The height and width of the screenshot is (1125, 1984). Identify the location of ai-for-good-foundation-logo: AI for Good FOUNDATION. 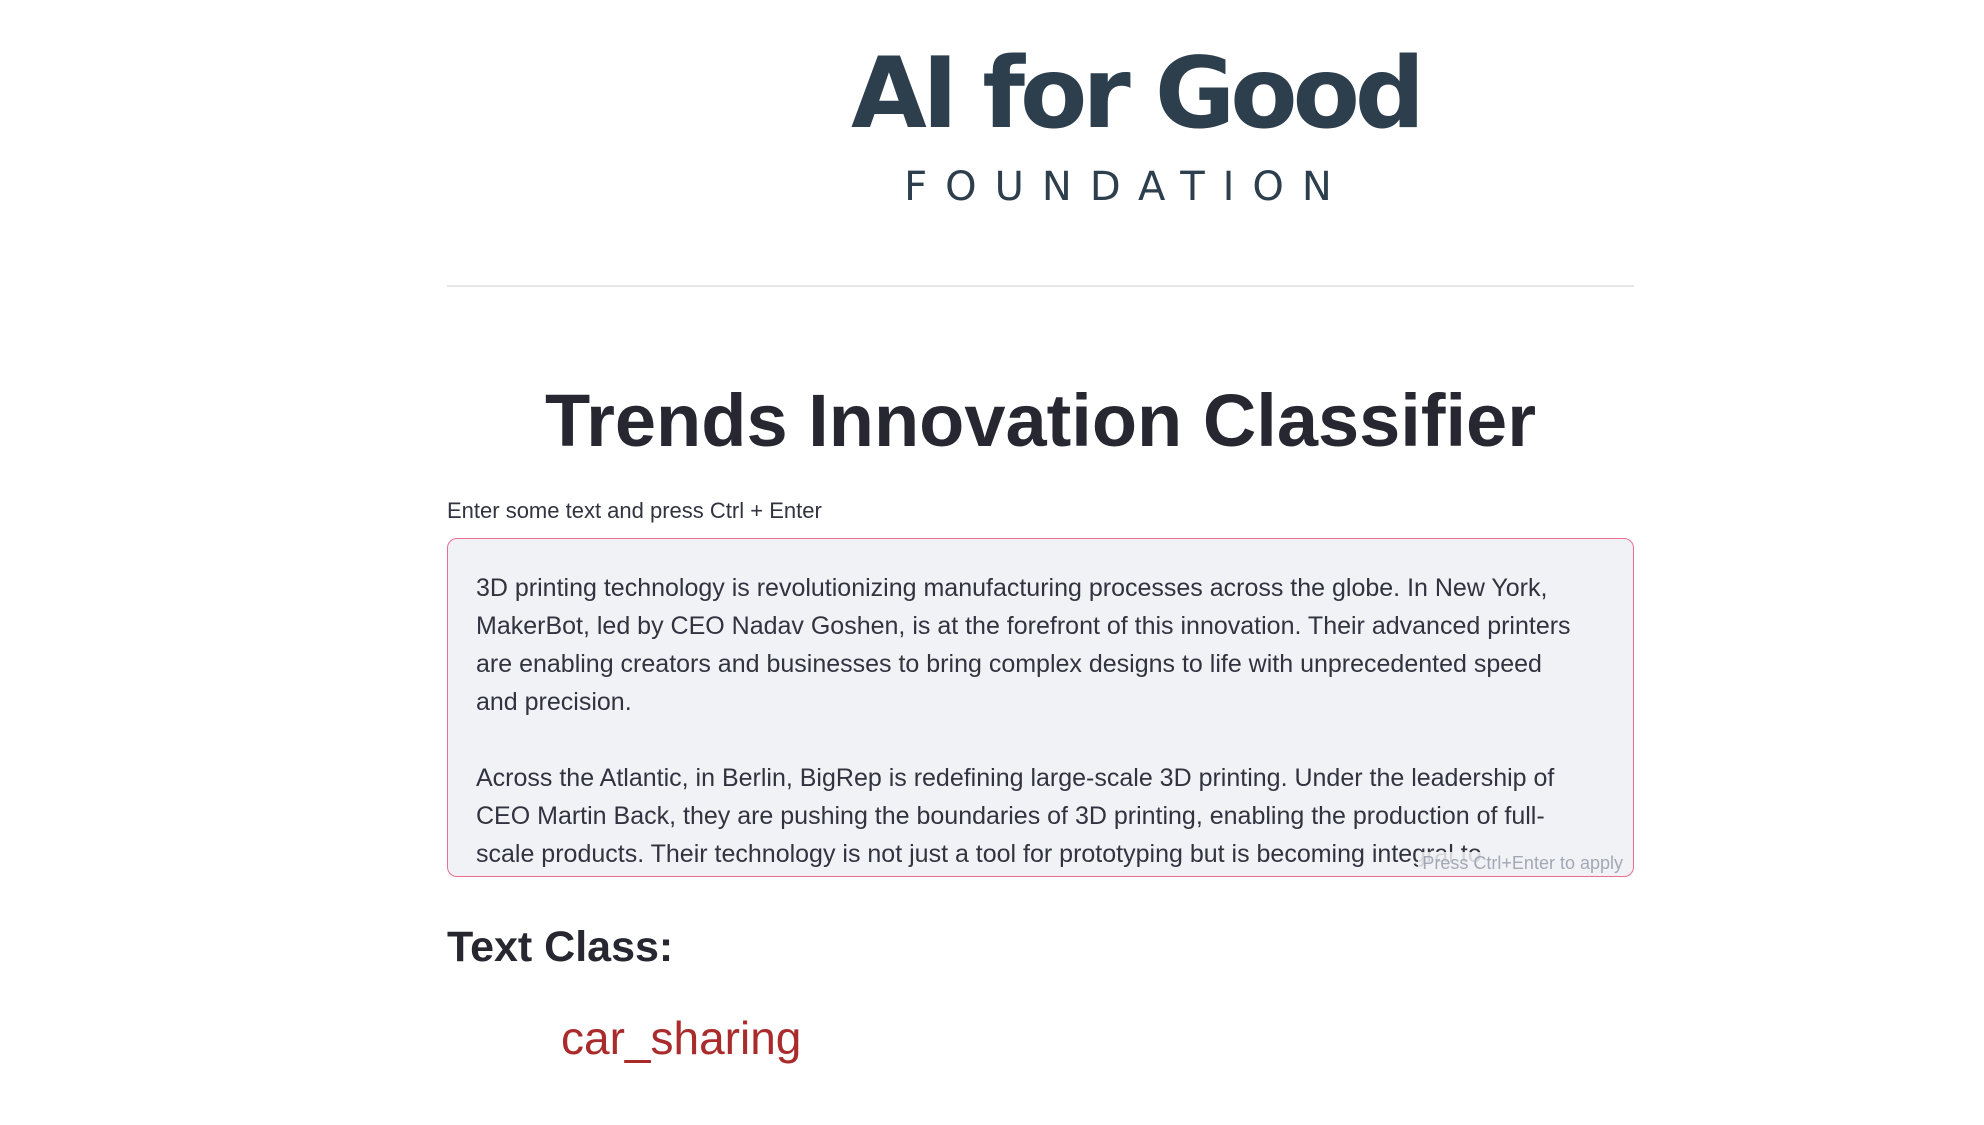
(1138, 125).